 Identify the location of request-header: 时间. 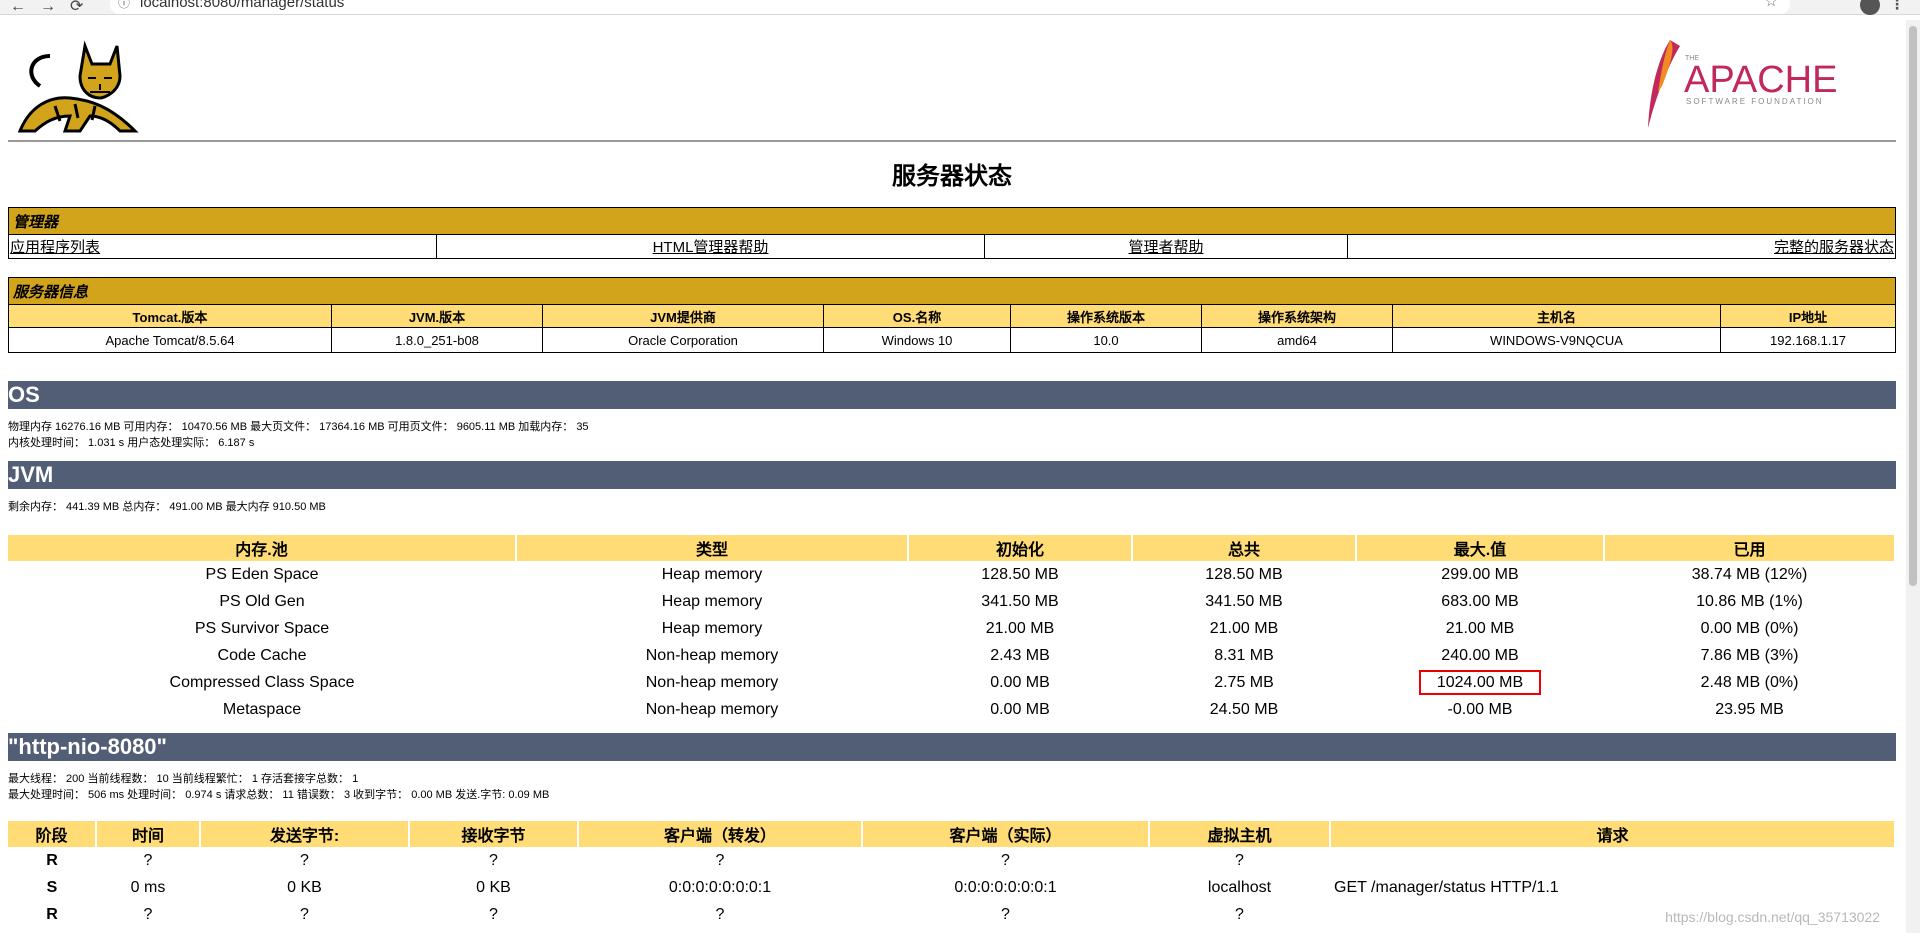
(148, 834).